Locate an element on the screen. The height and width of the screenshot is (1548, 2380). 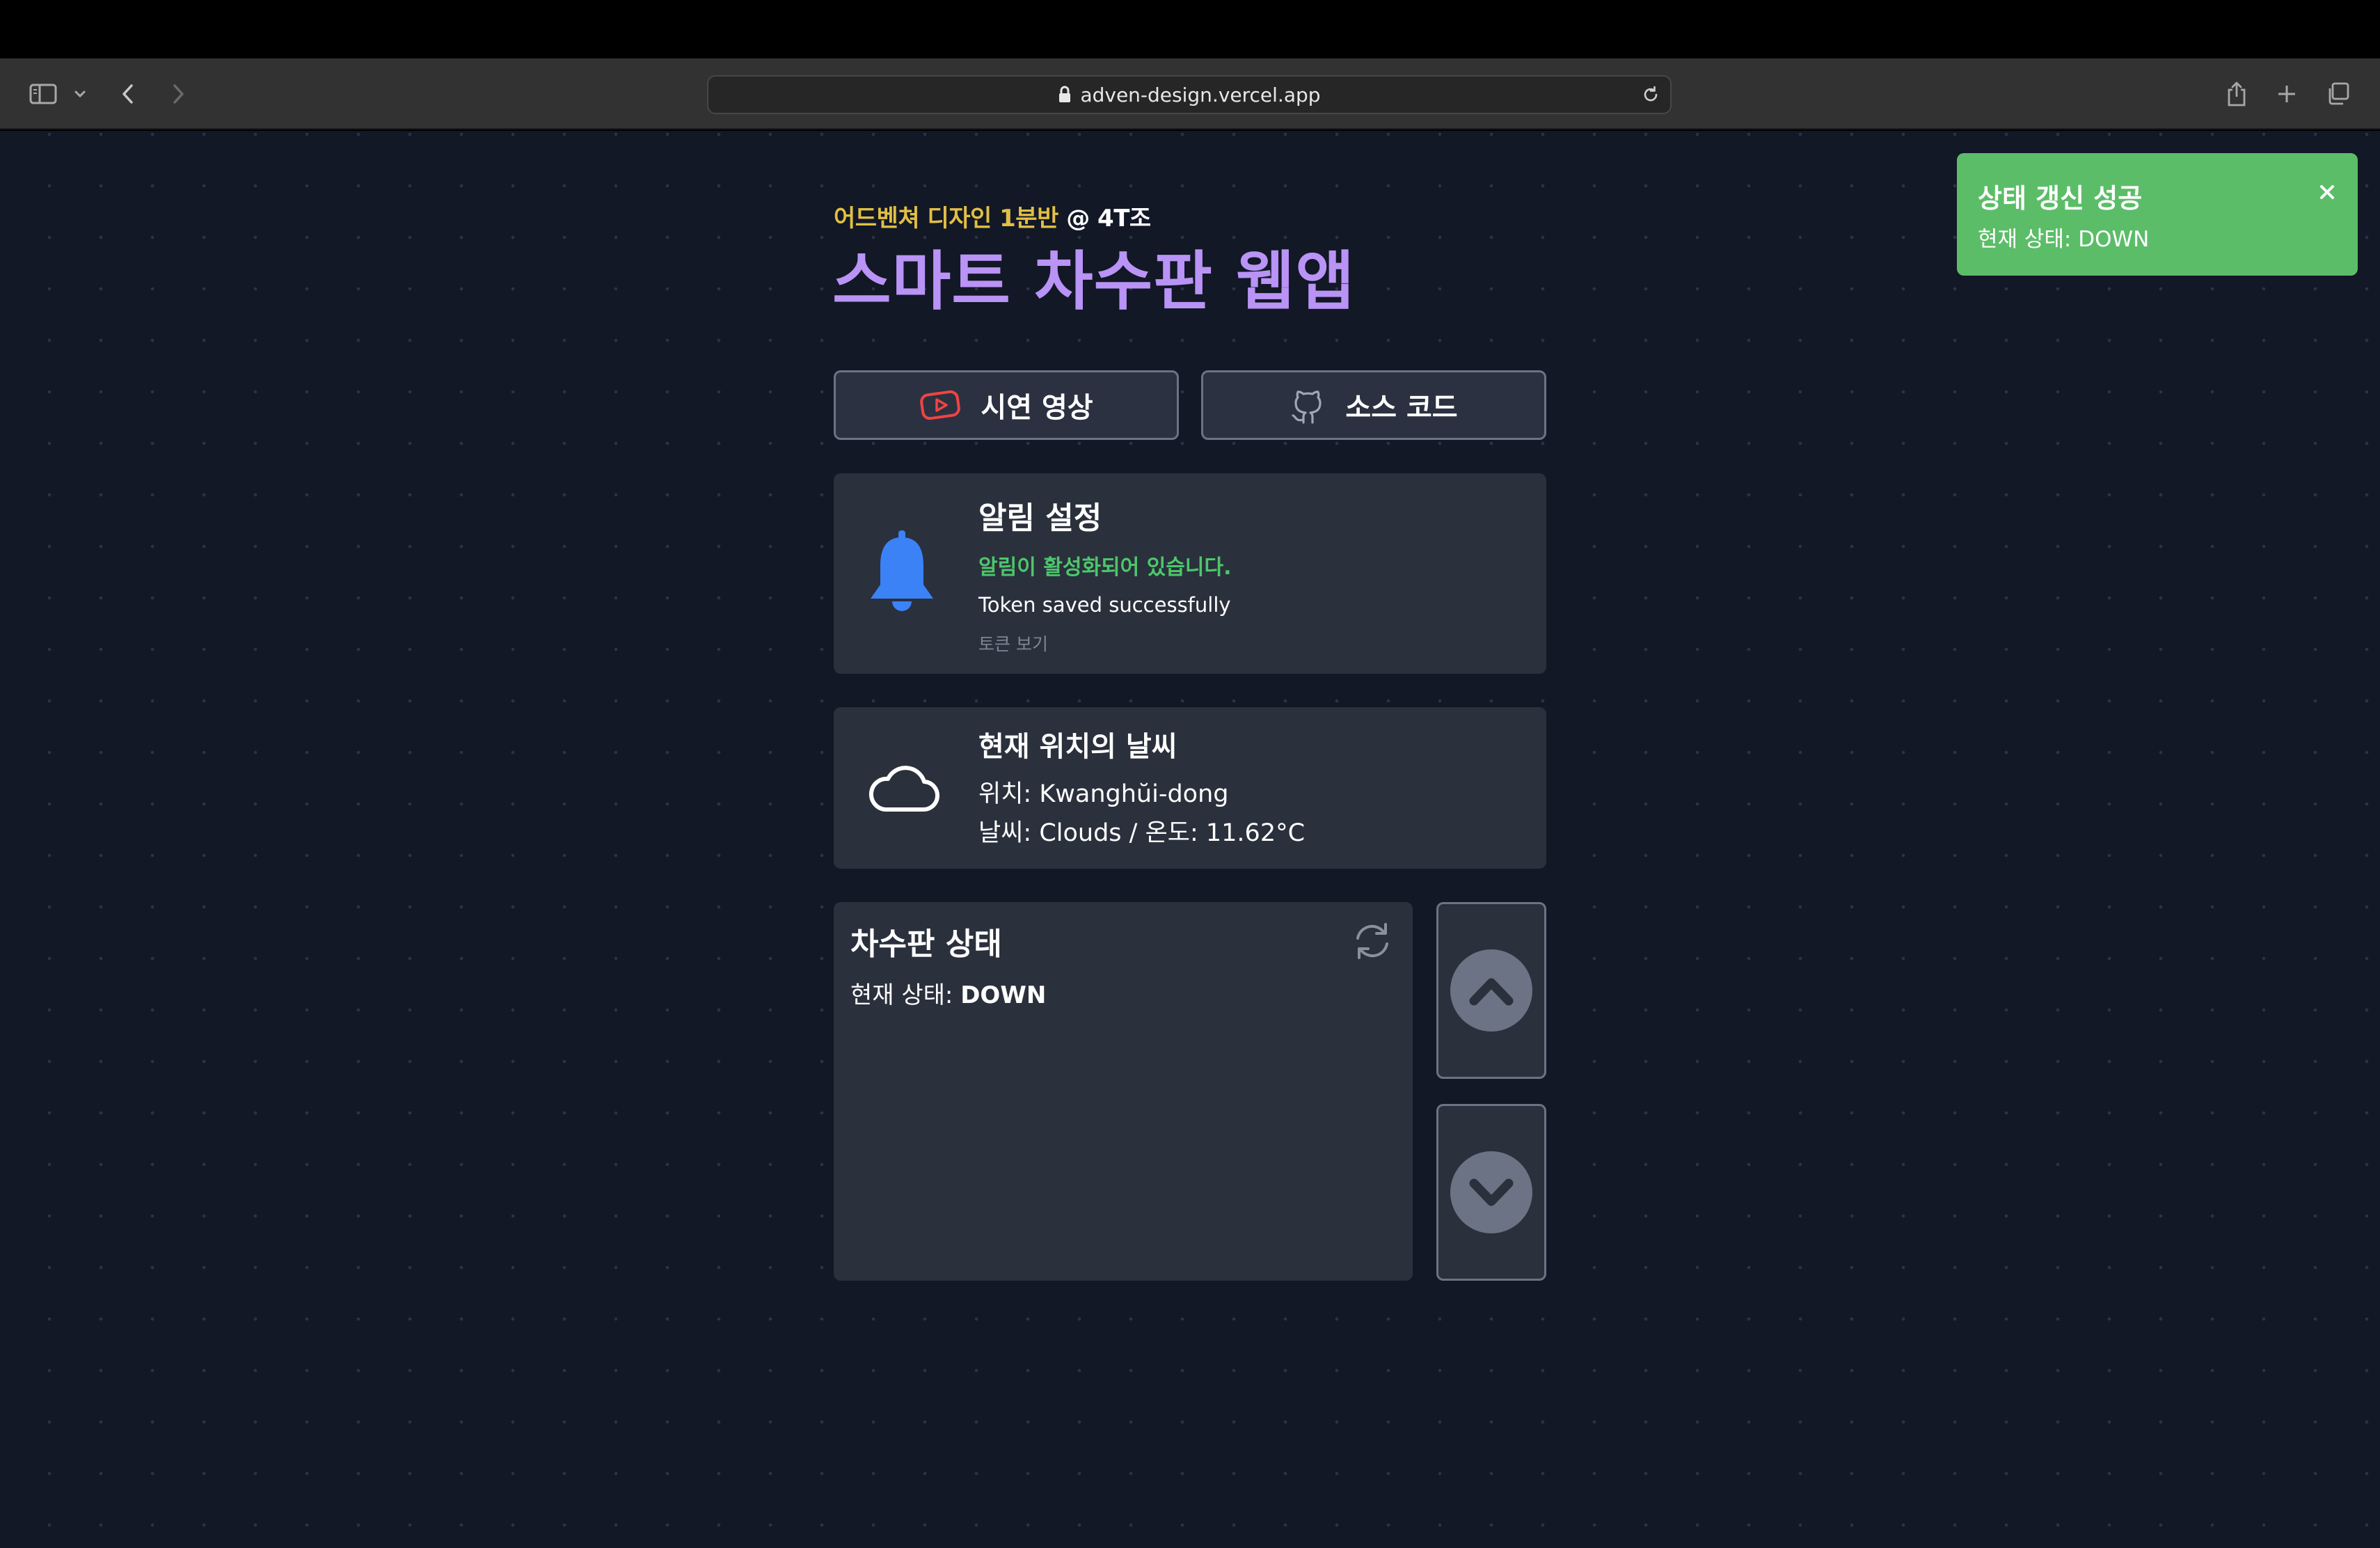
raise-button is located at coordinates (1491, 990).